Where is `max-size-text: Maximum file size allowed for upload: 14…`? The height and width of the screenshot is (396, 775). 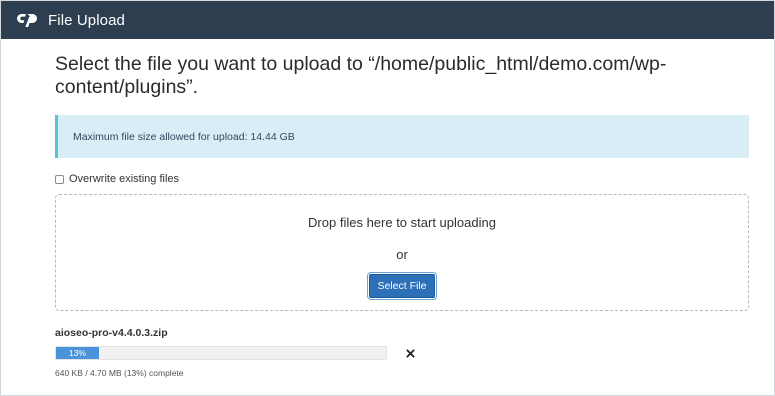
max-size-text: Maximum file size allowed for upload: 14… is located at coordinates (184, 136).